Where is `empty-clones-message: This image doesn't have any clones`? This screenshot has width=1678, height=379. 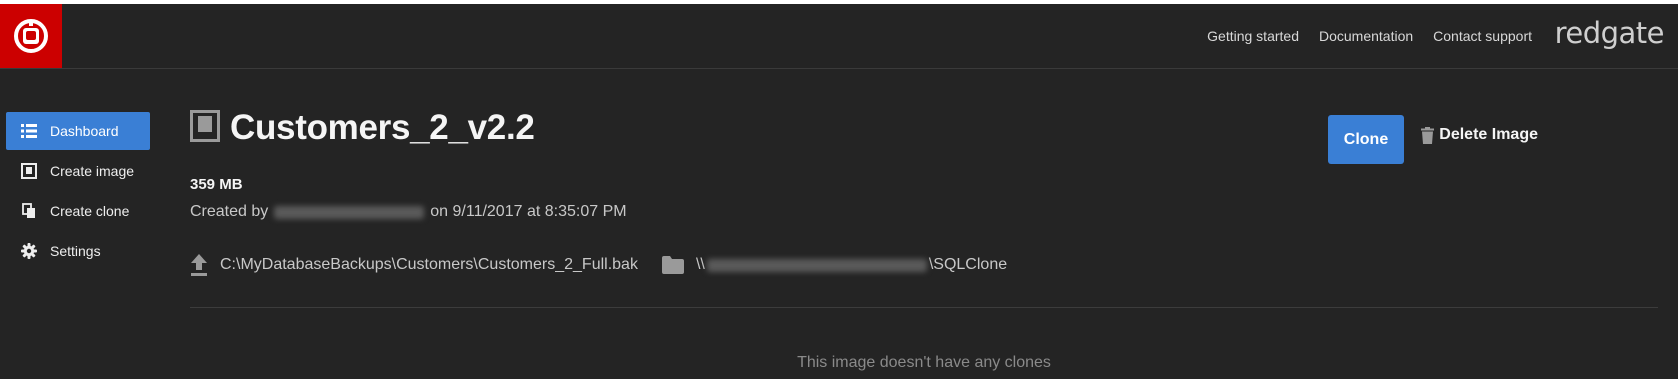
empty-clones-message: This image doesn't have any clones is located at coordinates (924, 362).